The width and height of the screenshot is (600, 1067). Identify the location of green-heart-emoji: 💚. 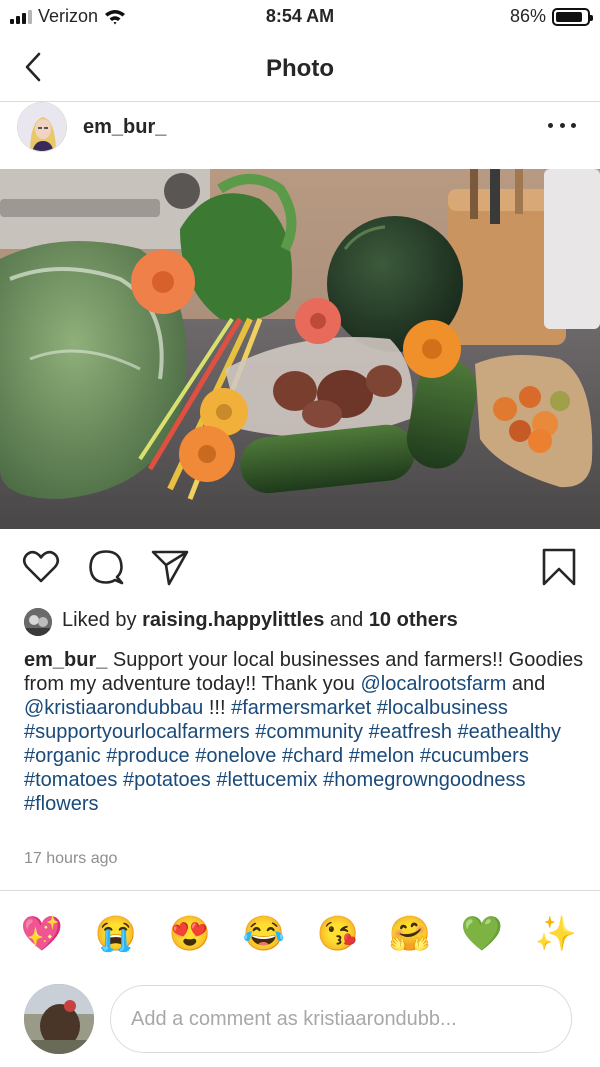
(482, 934).